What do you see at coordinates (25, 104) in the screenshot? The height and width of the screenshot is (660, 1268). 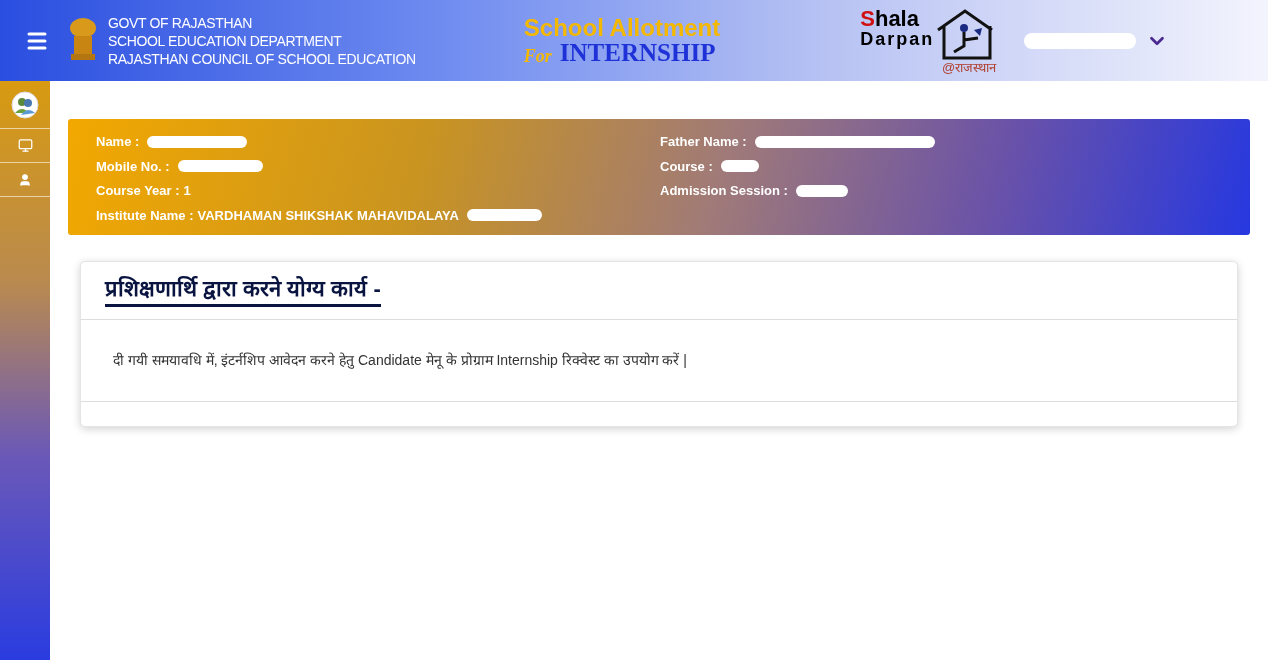 I see `avatar-icon` at bounding box center [25, 104].